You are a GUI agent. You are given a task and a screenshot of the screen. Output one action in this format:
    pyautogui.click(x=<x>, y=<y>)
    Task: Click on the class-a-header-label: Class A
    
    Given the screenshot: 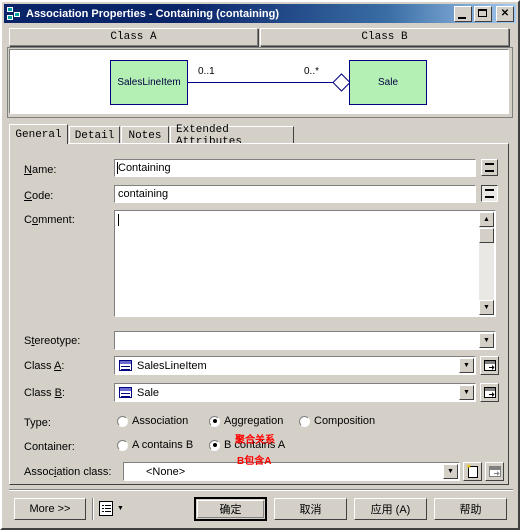 What is the action you would take?
    pyautogui.click(x=133, y=37)
    